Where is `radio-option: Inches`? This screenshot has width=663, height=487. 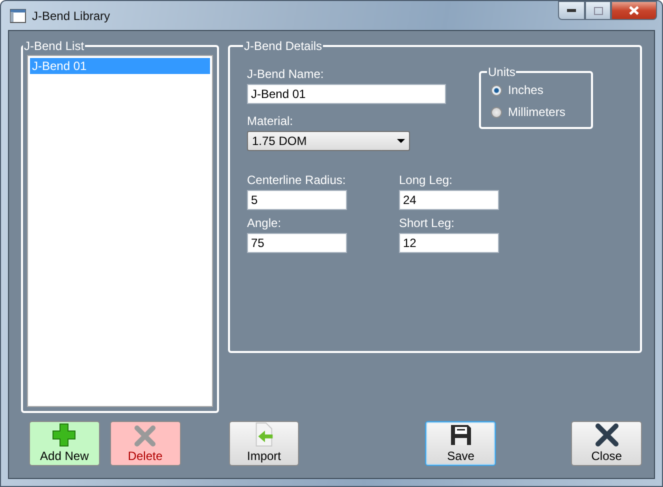 radio-option: Inches is located at coordinates (536, 90).